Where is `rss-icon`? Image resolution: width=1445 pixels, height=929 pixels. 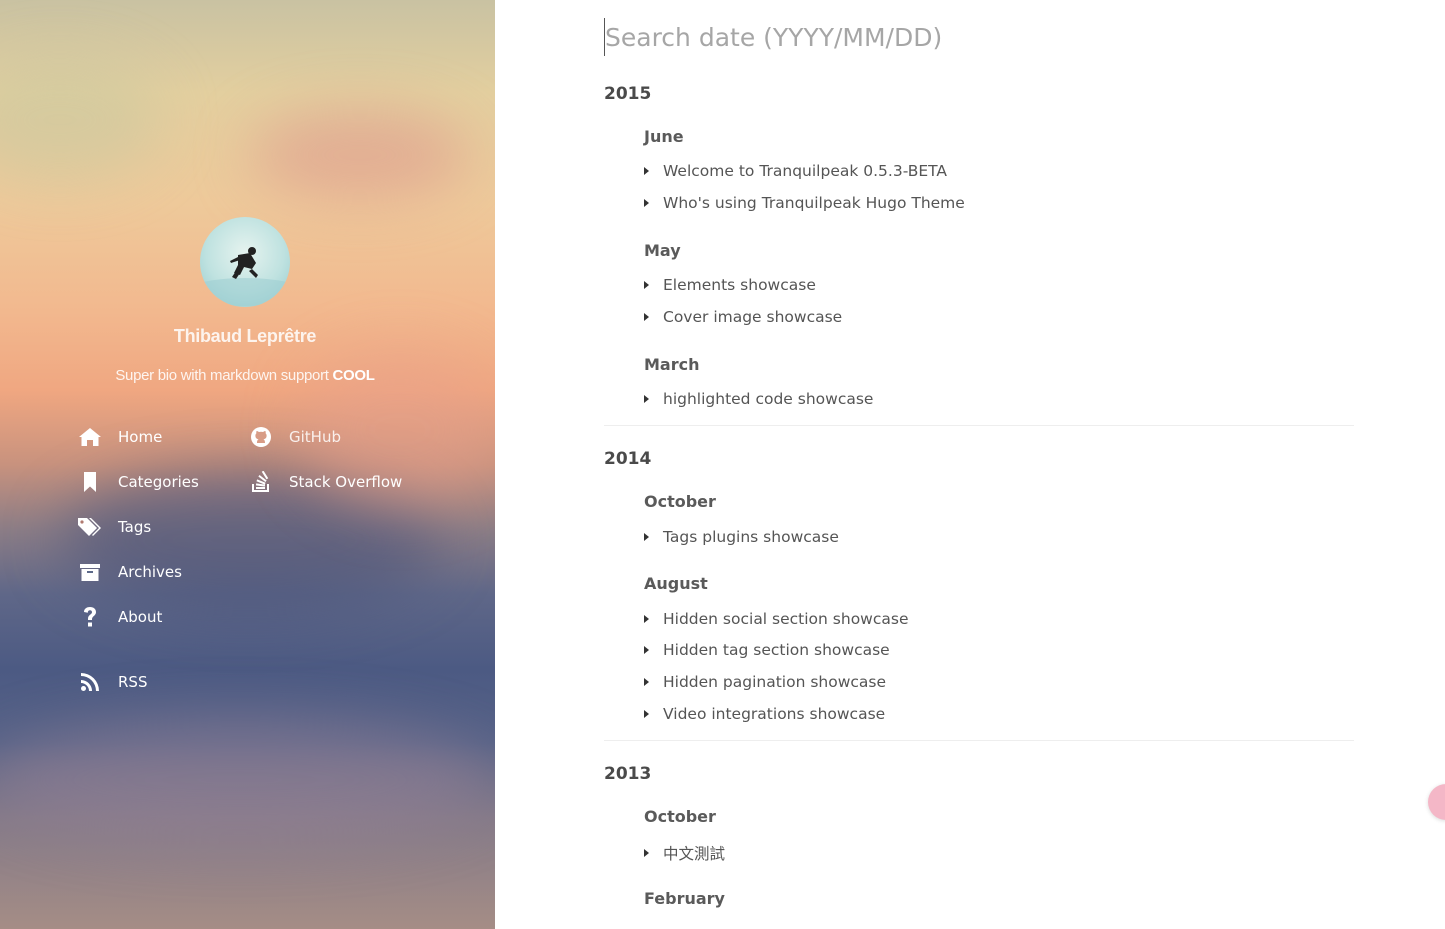
rss-icon is located at coordinates (90, 682).